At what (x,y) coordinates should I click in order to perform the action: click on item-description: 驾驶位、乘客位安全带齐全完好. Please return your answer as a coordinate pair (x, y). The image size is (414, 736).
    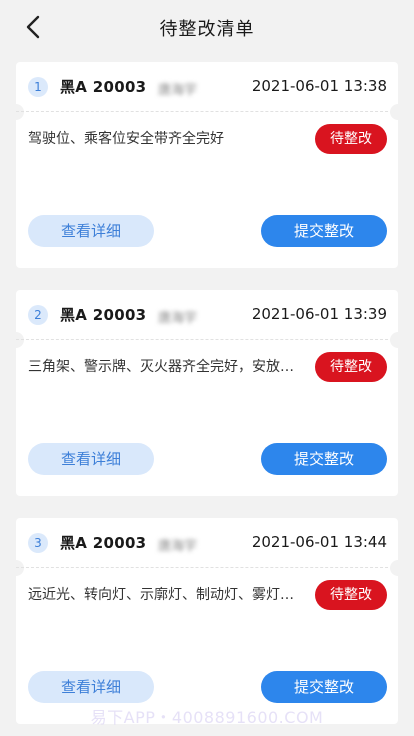
    Looking at the image, I should click on (126, 139).